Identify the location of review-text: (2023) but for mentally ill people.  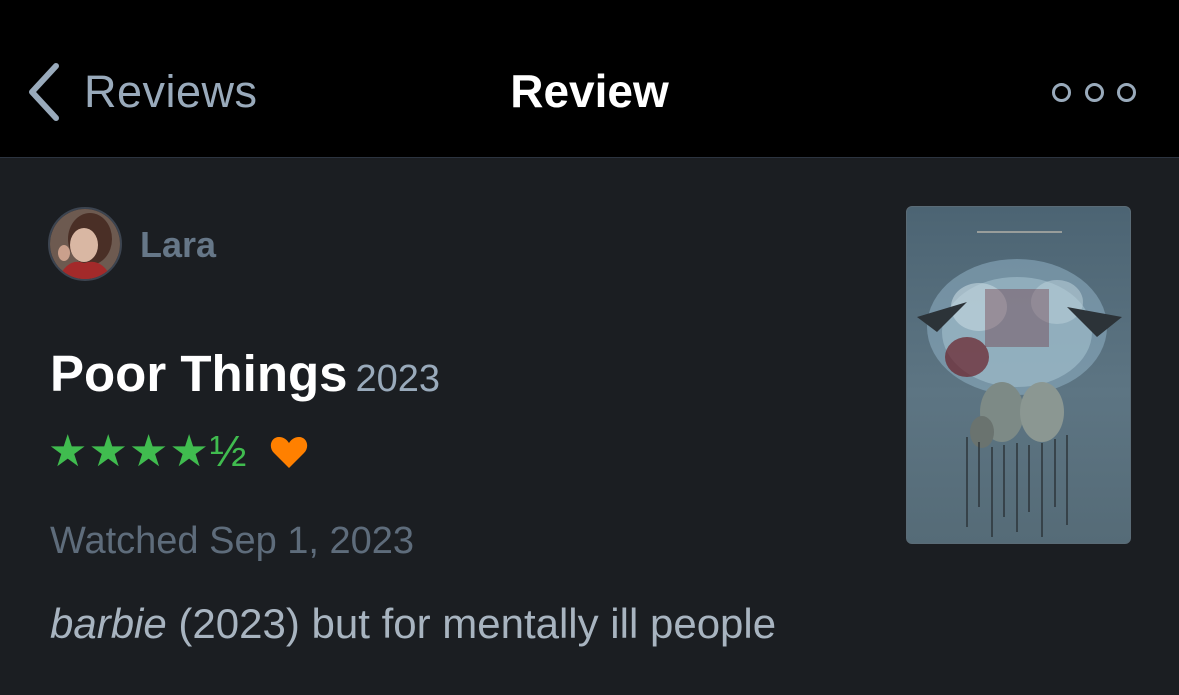
(471, 623).